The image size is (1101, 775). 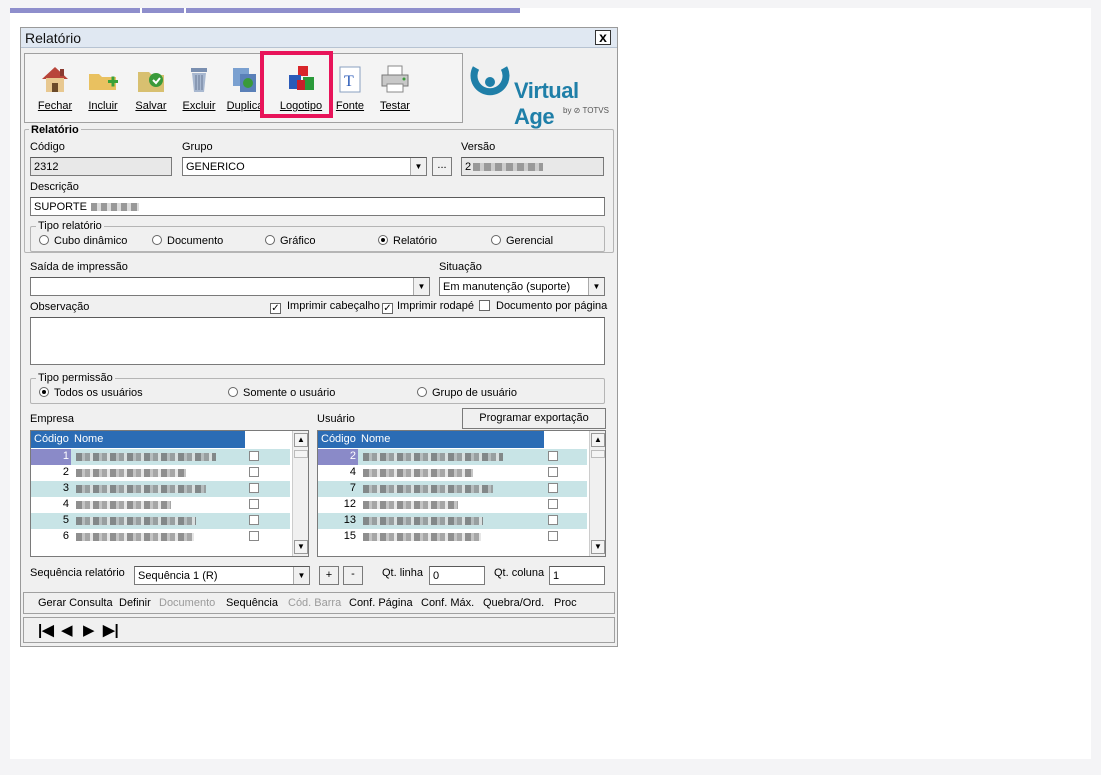 What do you see at coordinates (89, 630) in the screenshot?
I see `next-record-icon: ▶` at bounding box center [89, 630].